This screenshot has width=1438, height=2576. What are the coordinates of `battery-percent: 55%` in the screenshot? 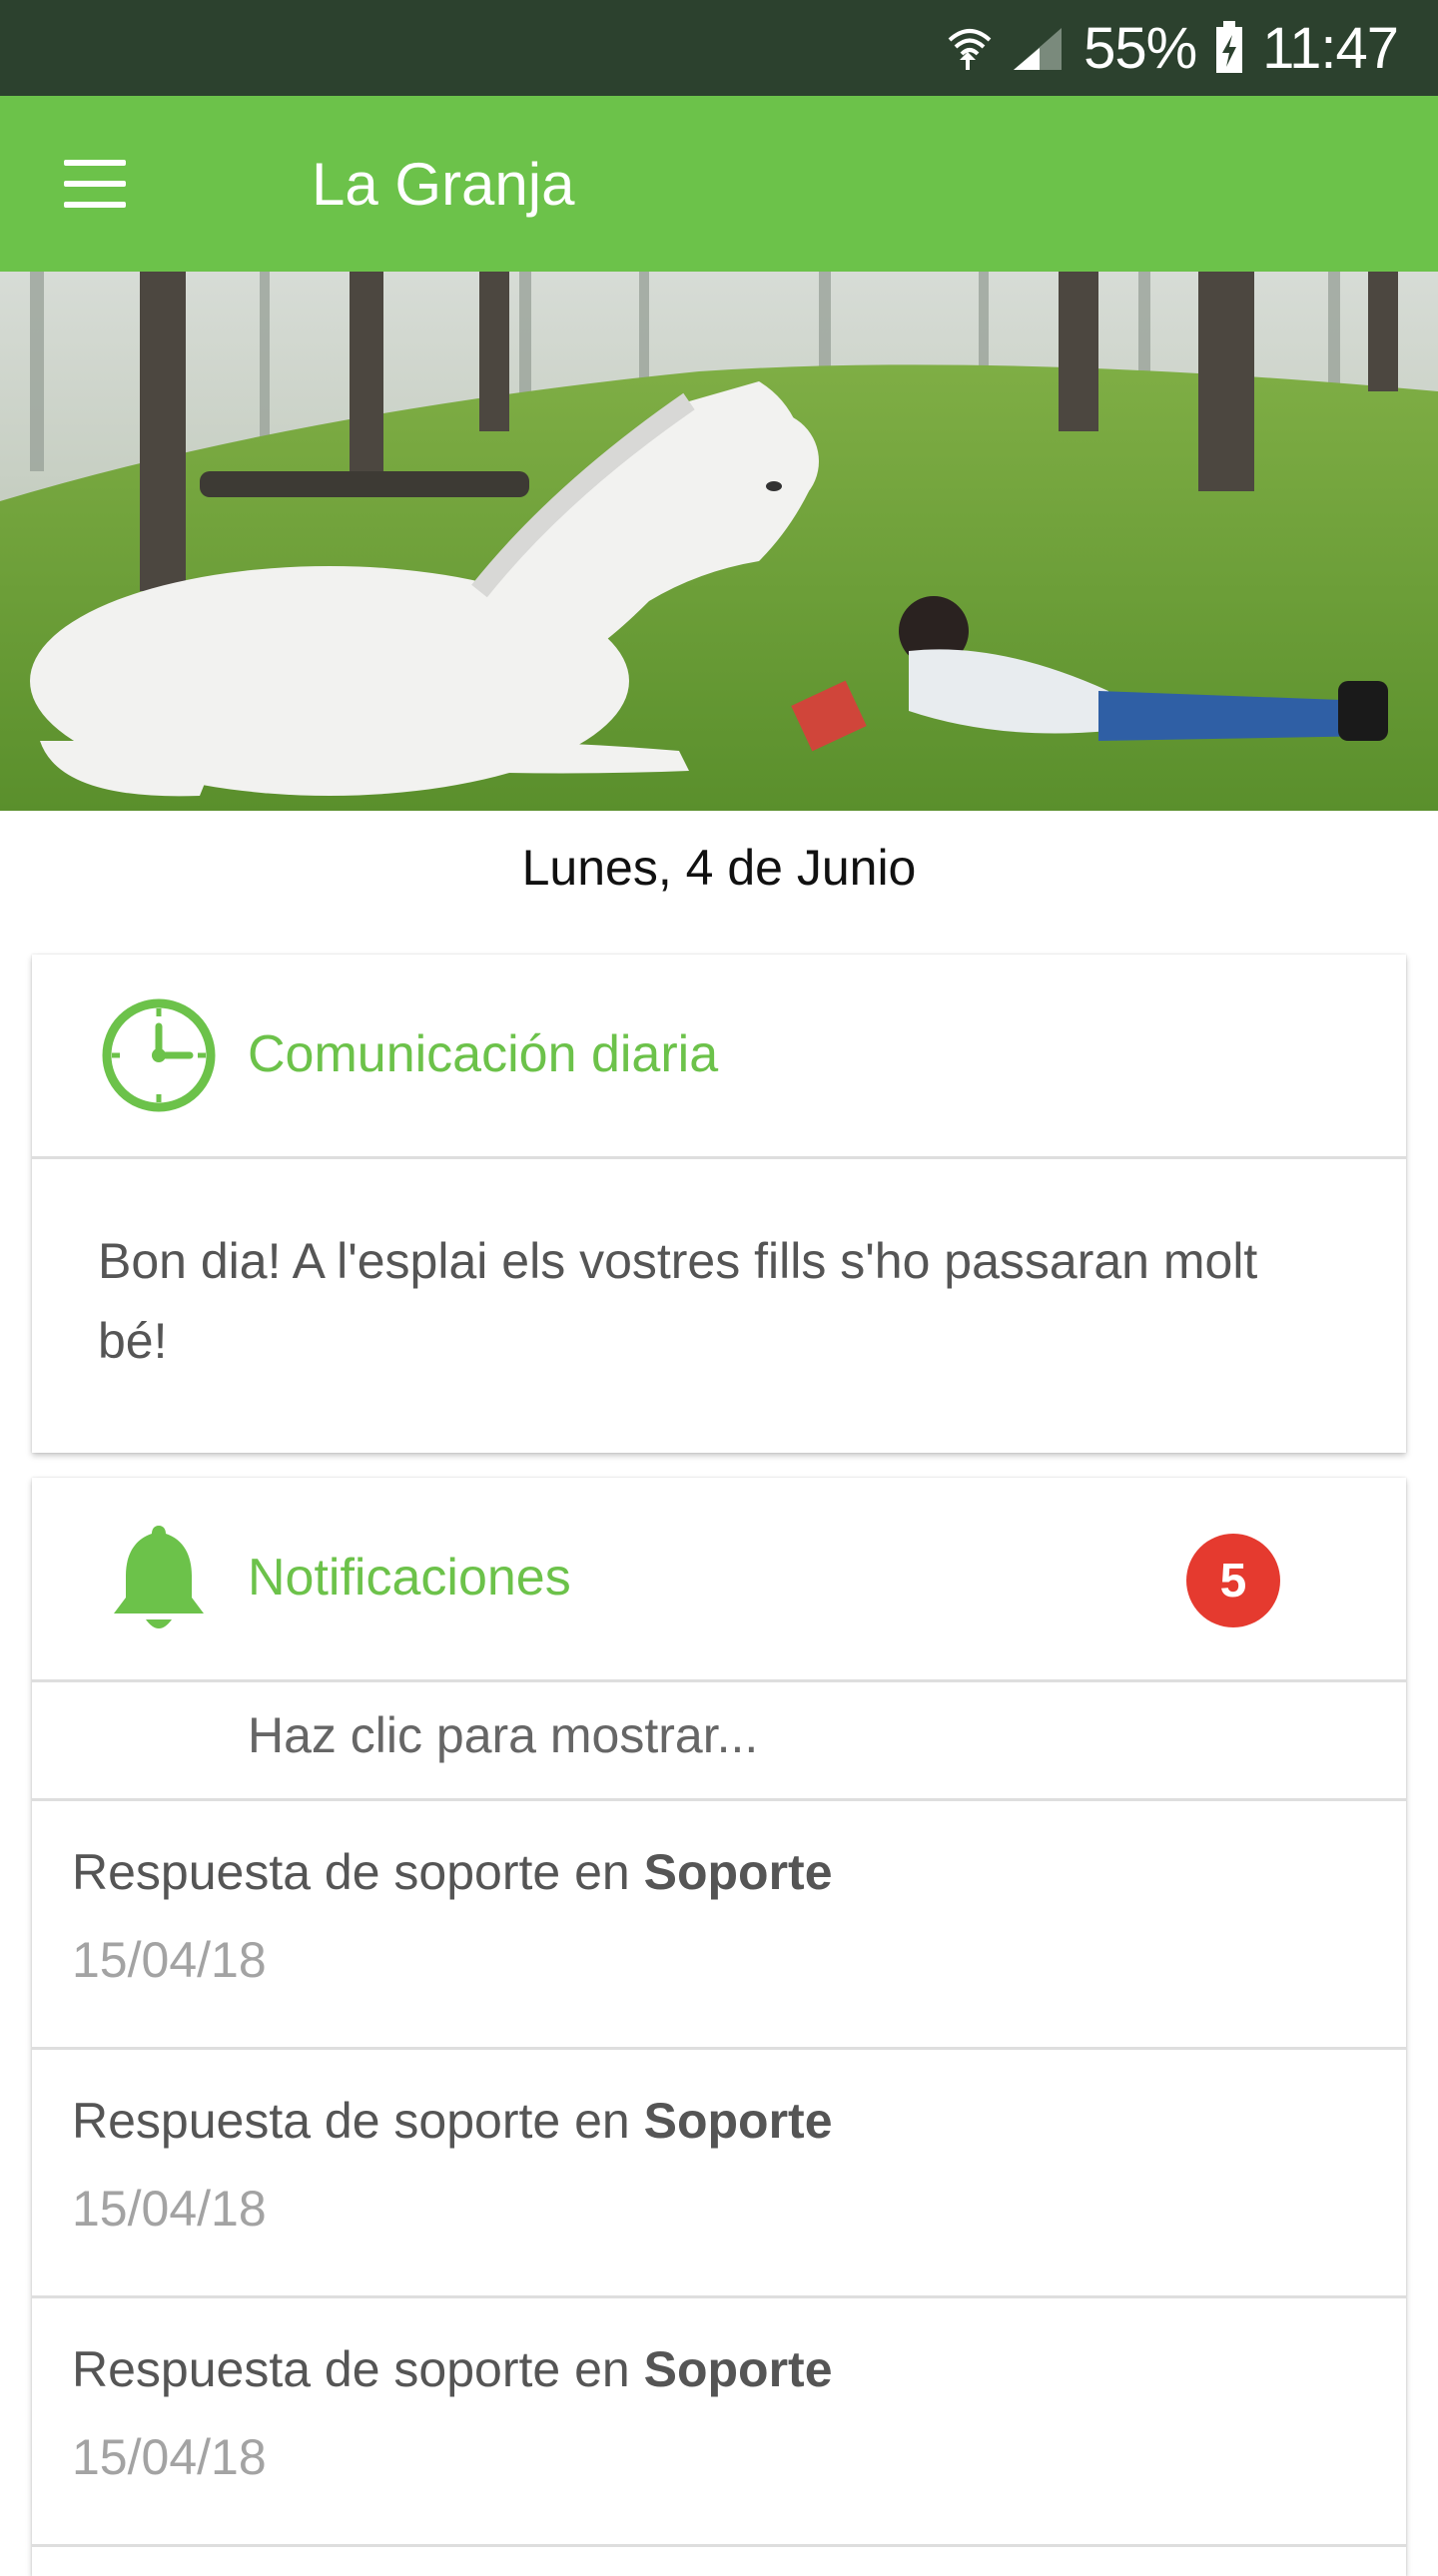 It's located at (1140, 48).